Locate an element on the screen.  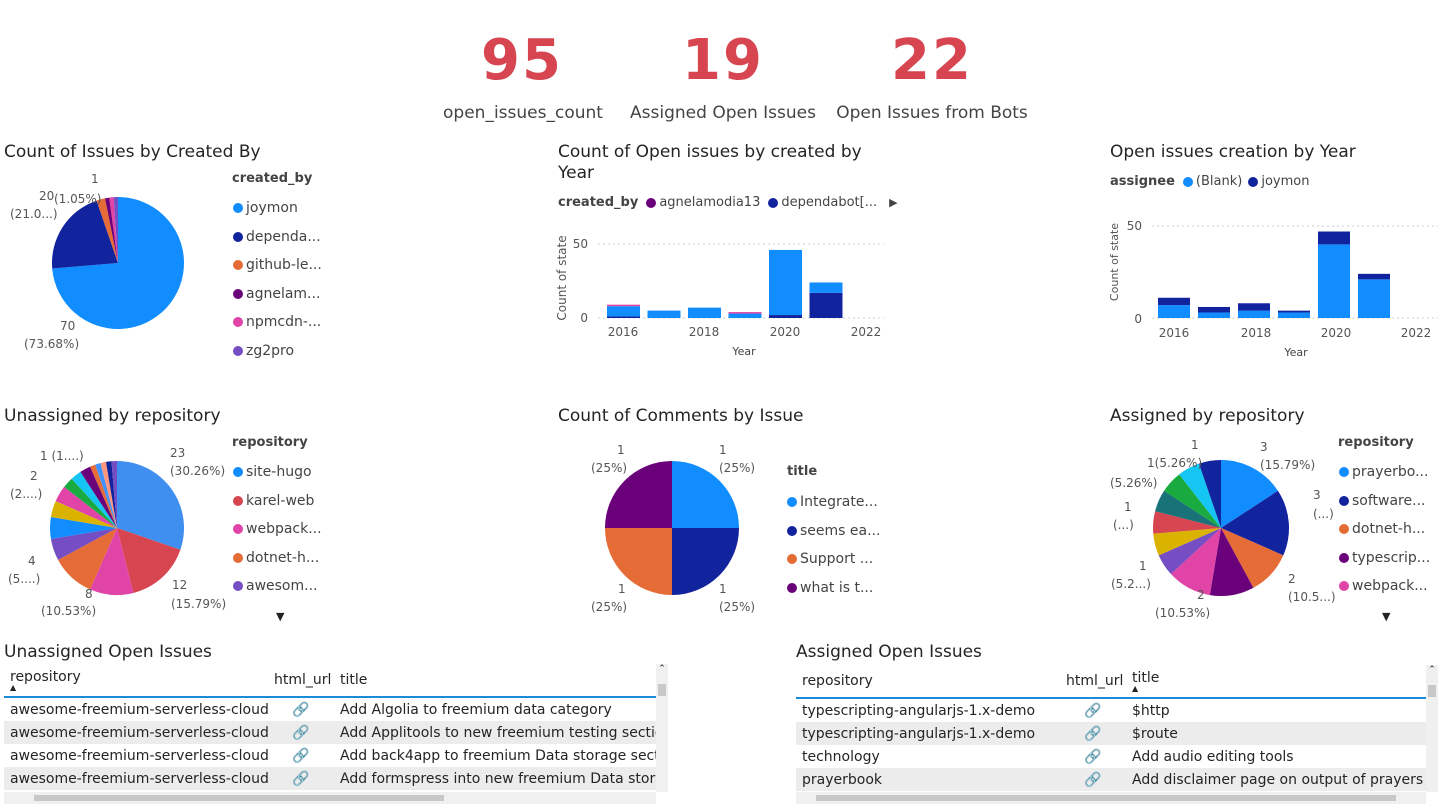
cell-repository: awesome-freemium-serverless-clouds is located at coordinates (139, 755).